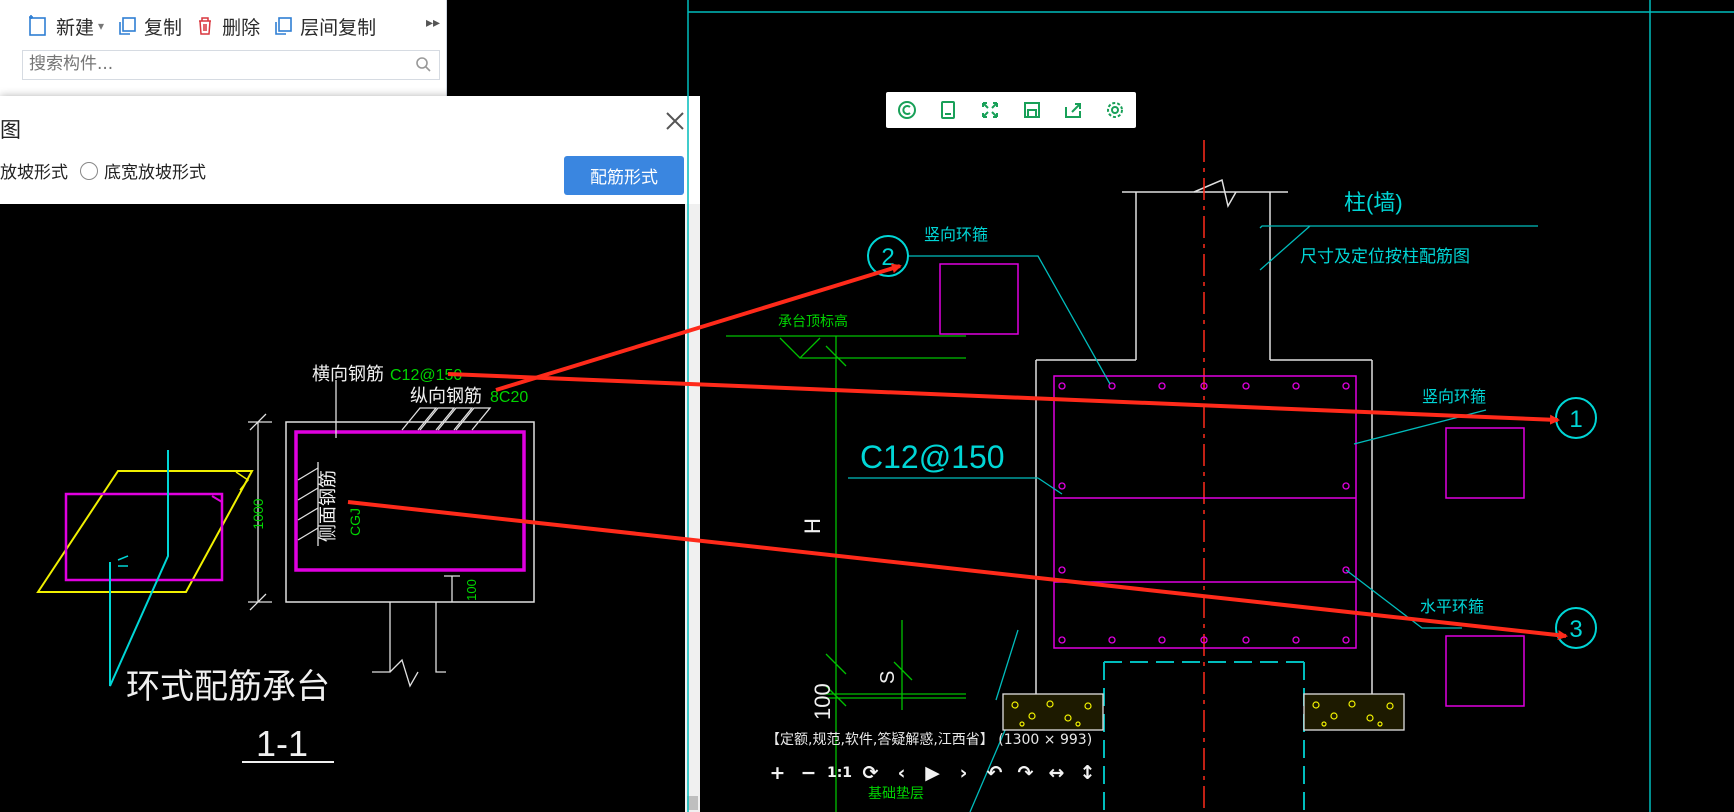 This screenshot has height=812, width=1734. I want to click on next-button: ›, so click(963, 773).